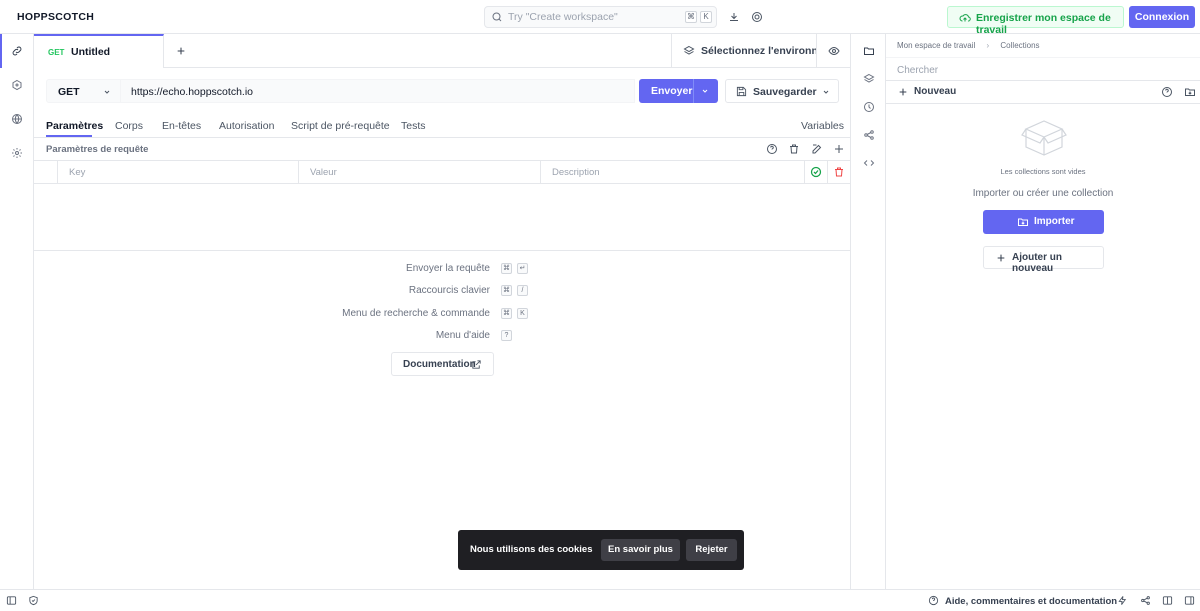 The height and width of the screenshot is (611, 1200). What do you see at coordinates (17, 311) in the screenshot?
I see `left-nav-rail` at bounding box center [17, 311].